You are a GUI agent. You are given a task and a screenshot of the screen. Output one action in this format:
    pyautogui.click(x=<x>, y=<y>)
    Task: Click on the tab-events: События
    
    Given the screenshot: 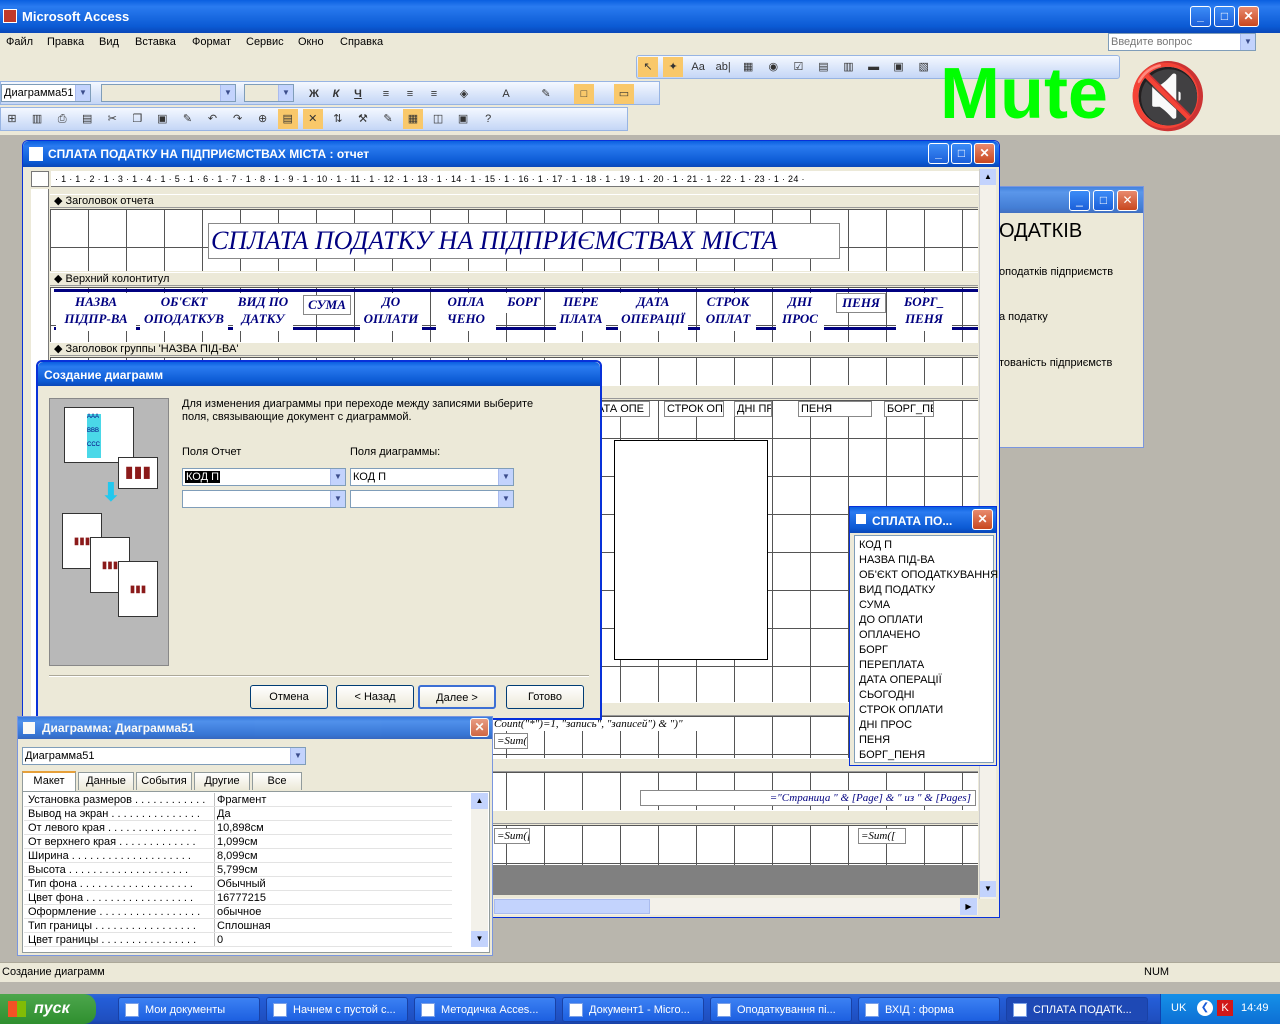 What is the action you would take?
    pyautogui.click(x=164, y=781)
    